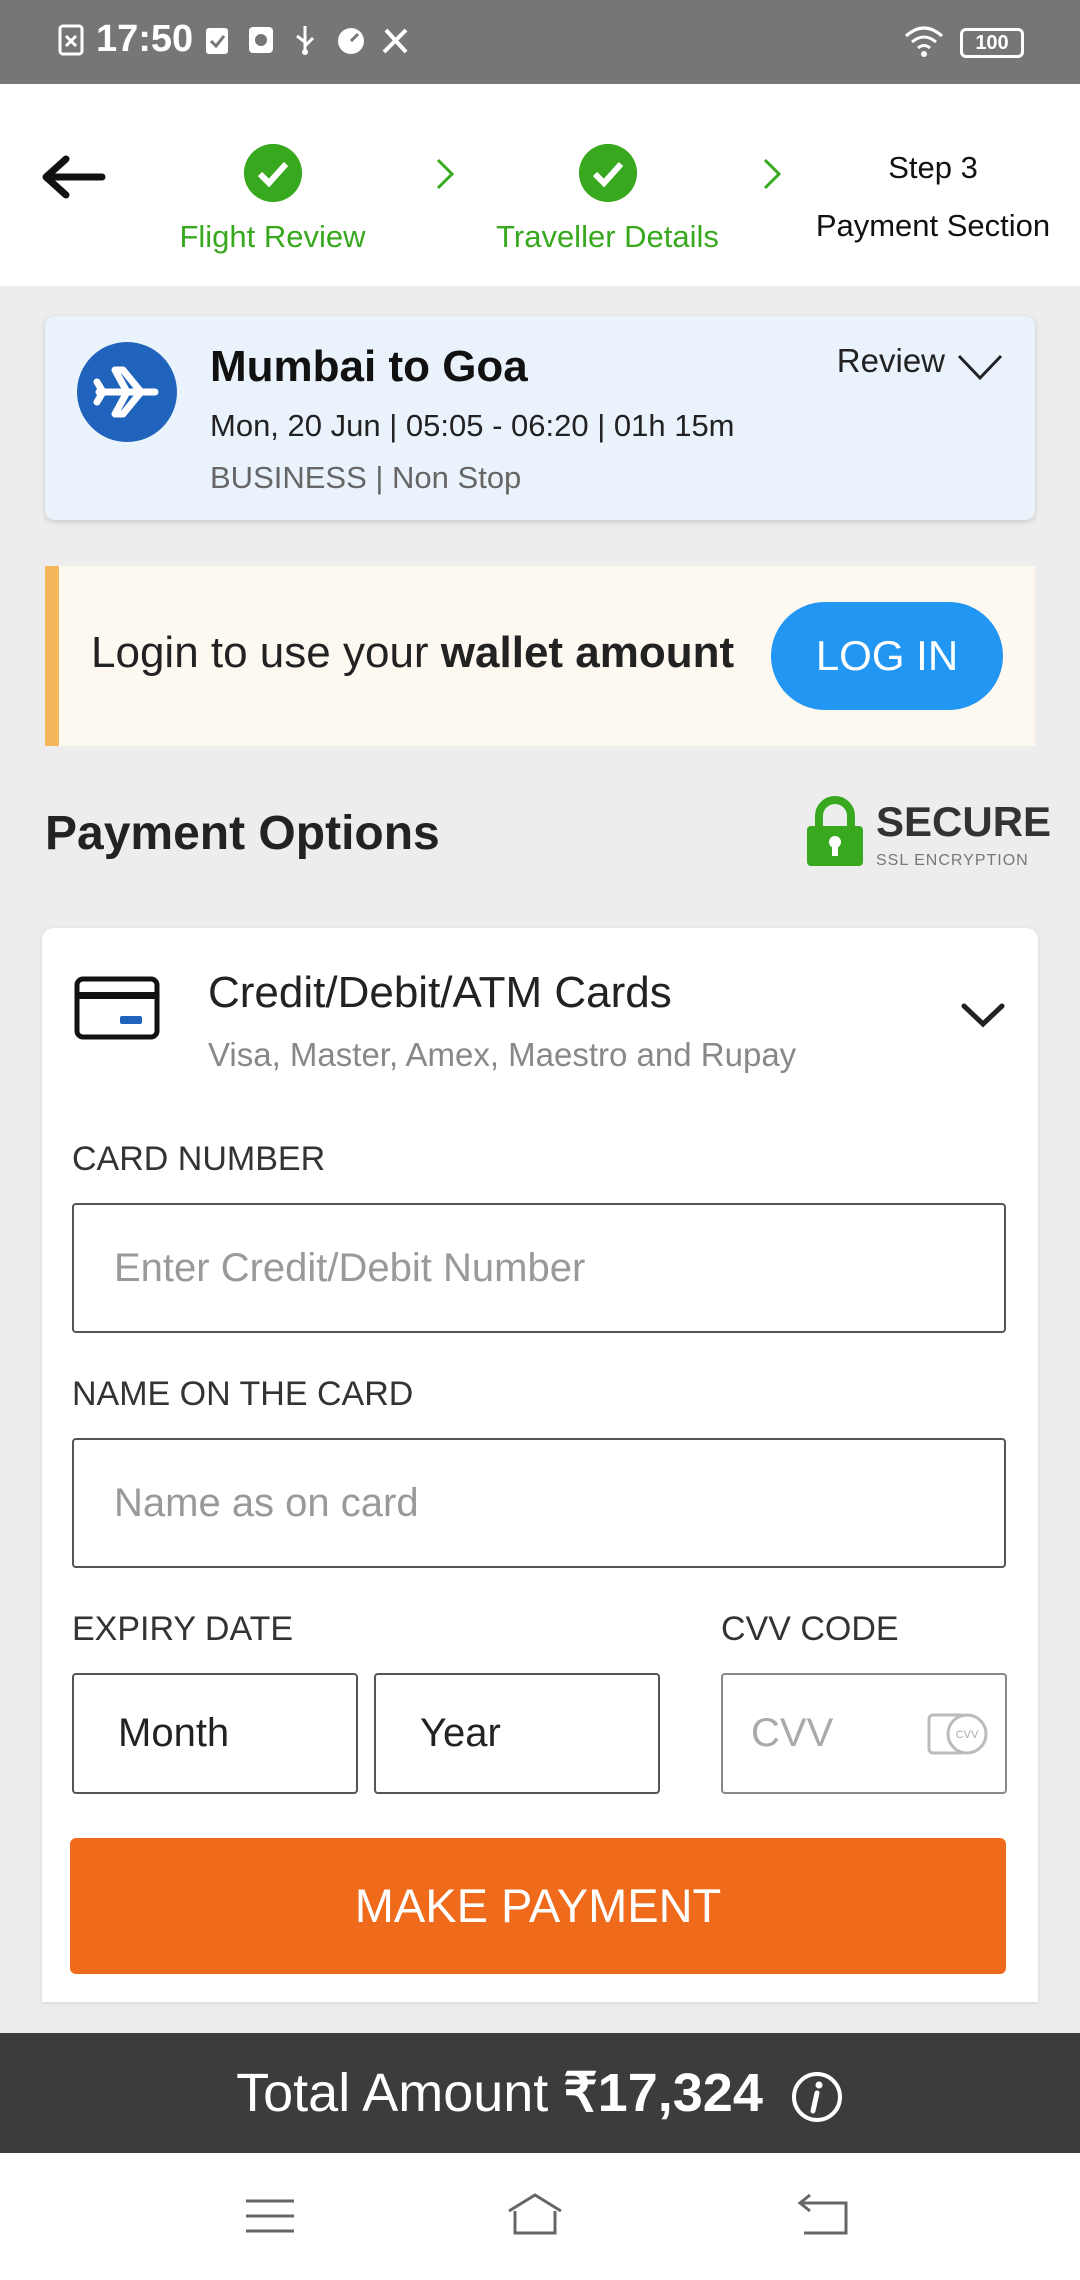 The height and width of the screenshot is (2280, 1080). I want to click on wallet-login-text: Login to use your wallet amount, so click(412, 653).